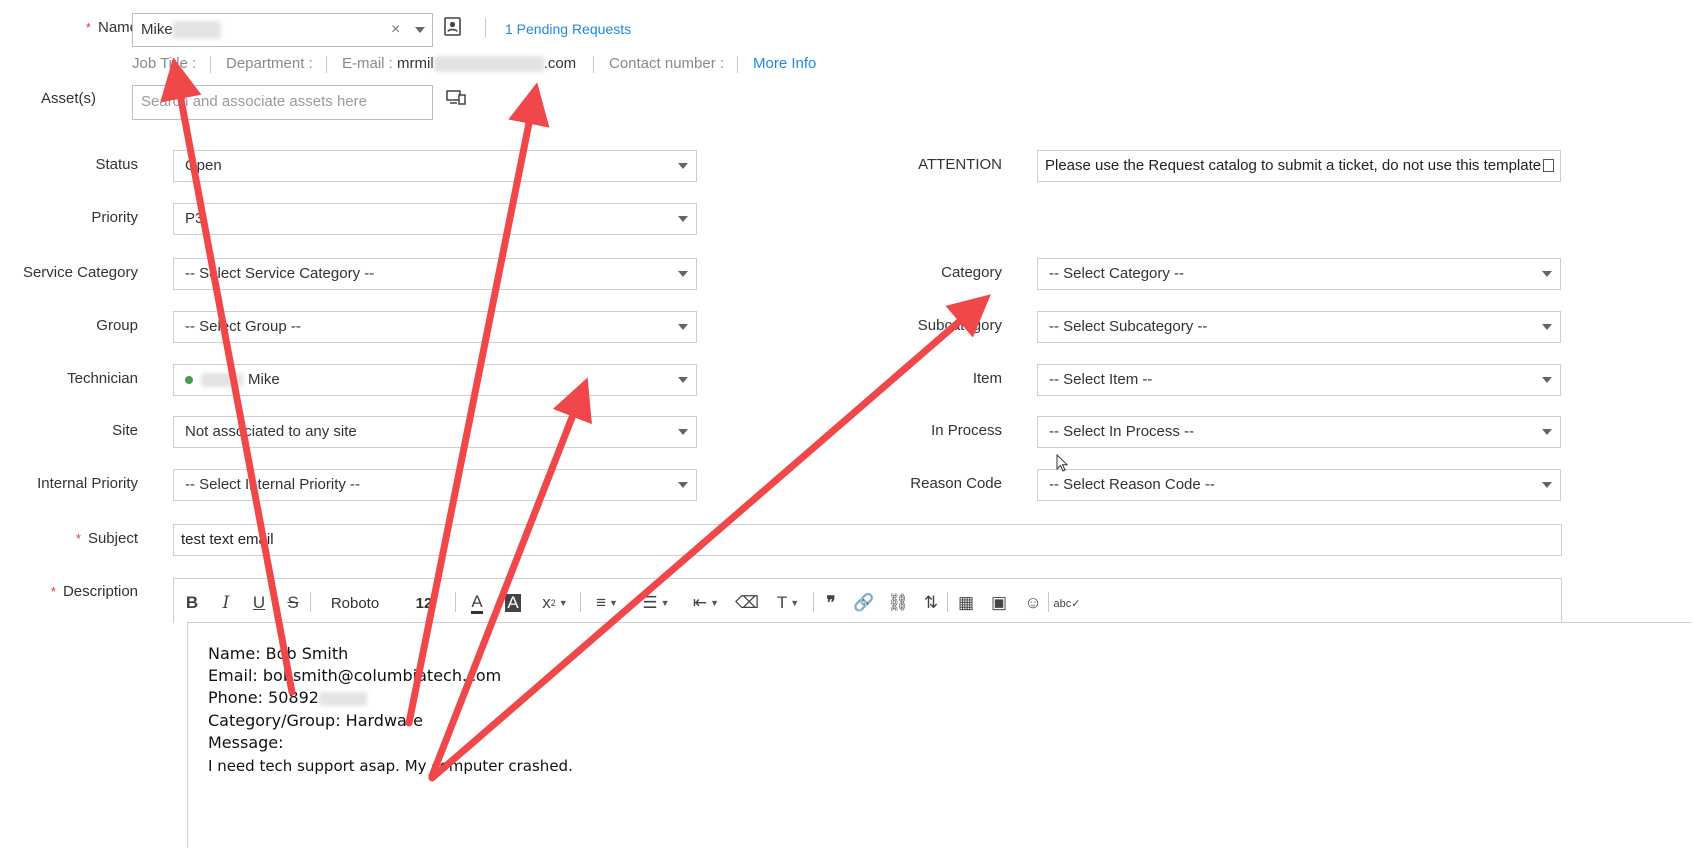 The width and height of the screenshot is (1693, 848). What do you see at coordinates (228, 376) in the screenshot?
I see `arrow-name-to-job-title` at bounding box center [228, 376].